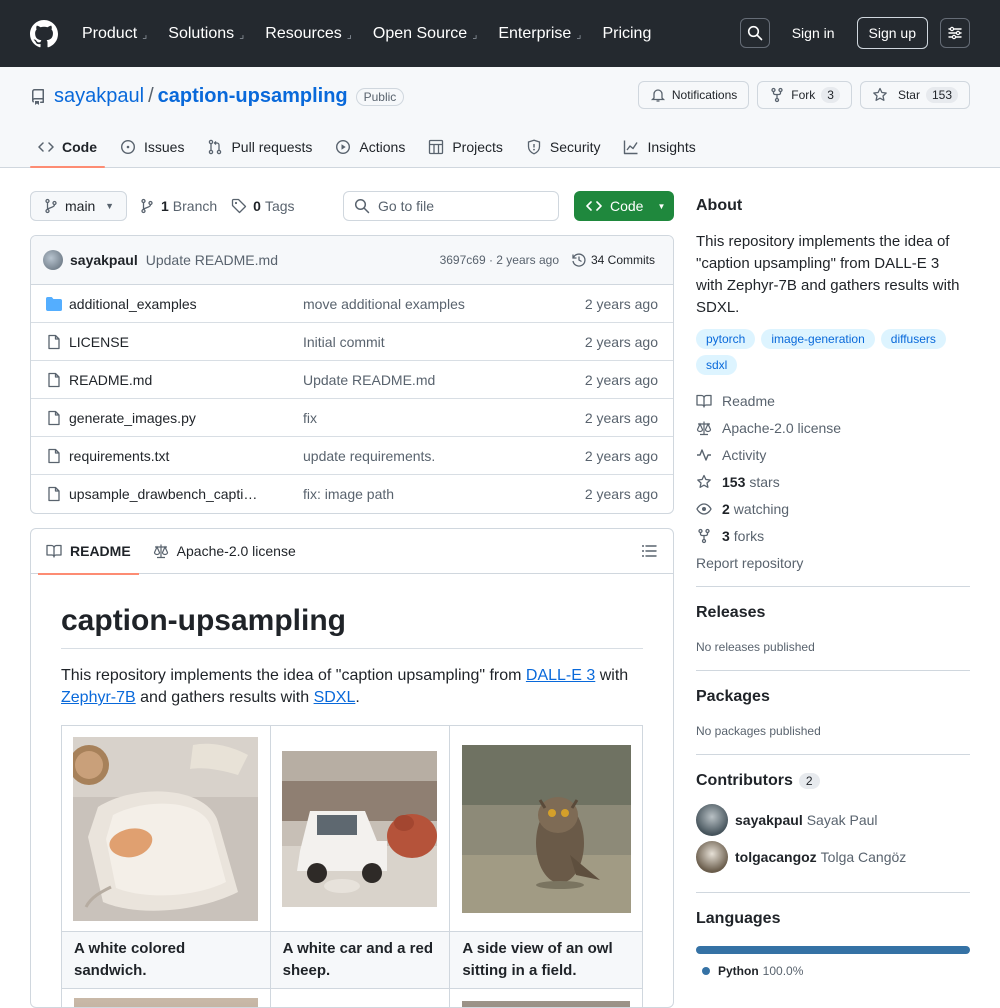  What do you see at coordinates (833, 427) in the screenshot?
I see `license-link: Apache-2.0 license` at bounding box center [833, 427].